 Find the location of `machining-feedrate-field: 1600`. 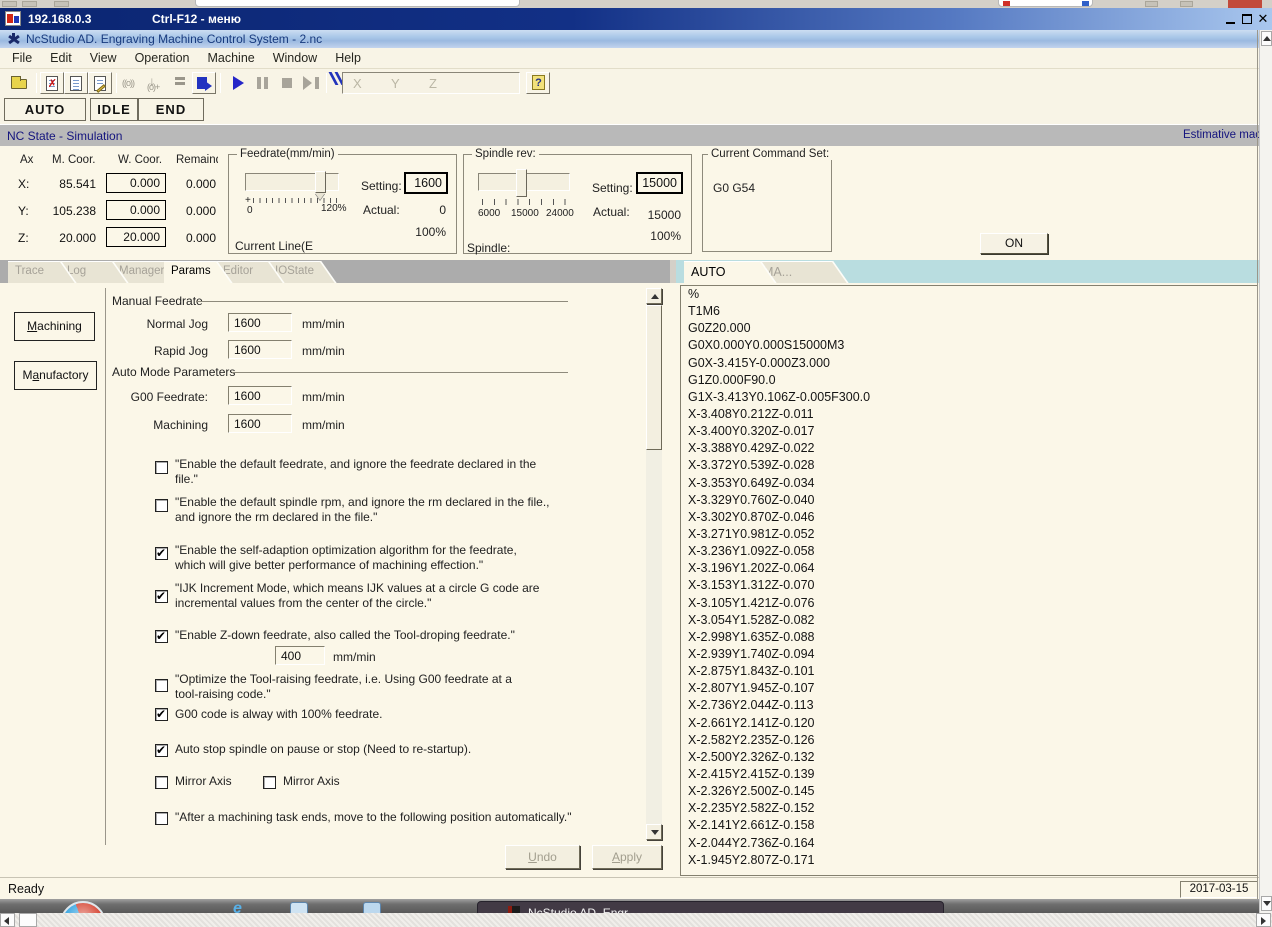

machining-feedrate-field: 1600 is located at coordinates (260, 423).